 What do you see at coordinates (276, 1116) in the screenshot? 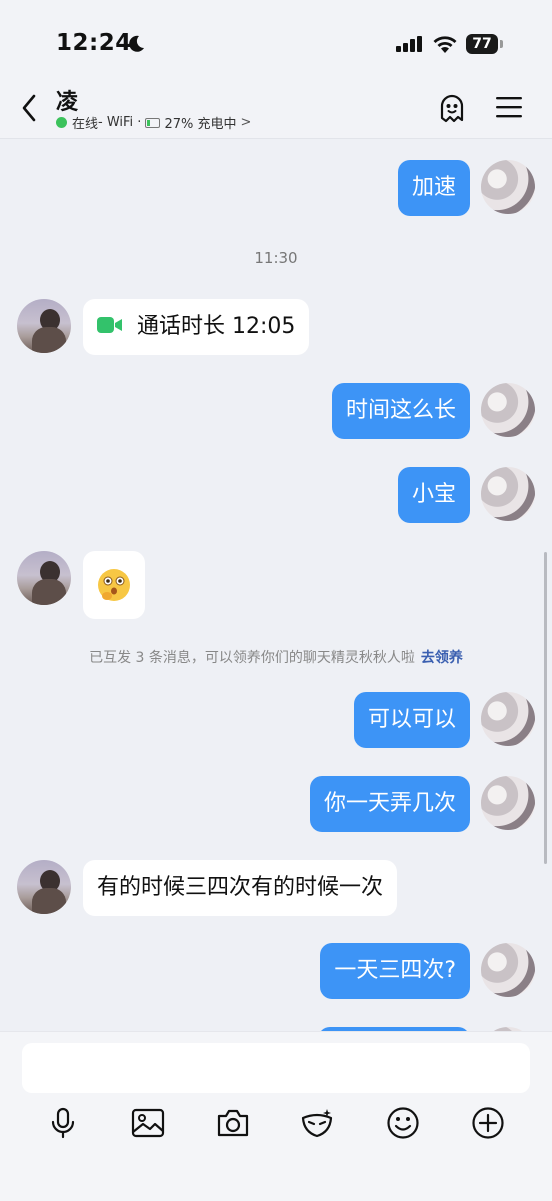
I see `input-area` at bounding box center [276, 1116].